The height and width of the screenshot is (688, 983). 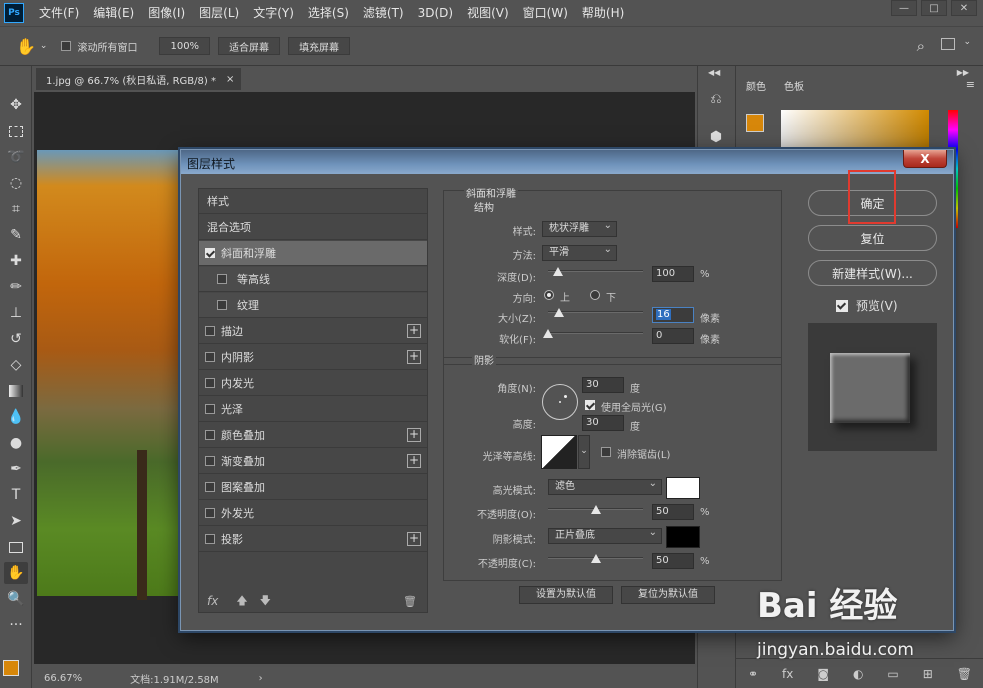 I want to click on soften-slider-thumb, so click(x=548, y=333).